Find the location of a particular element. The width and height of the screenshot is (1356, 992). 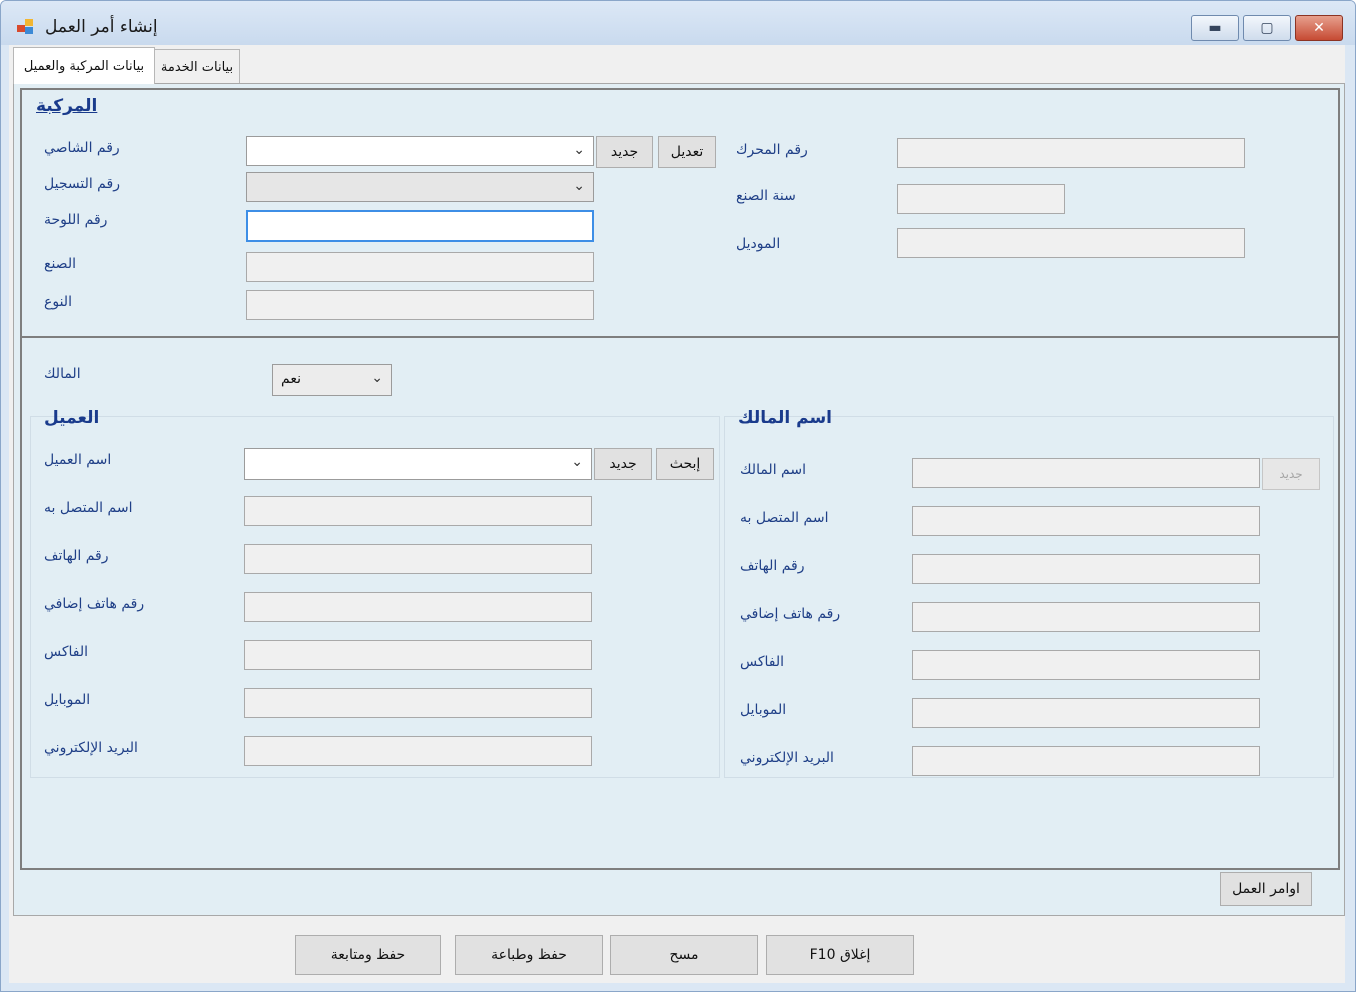

window-title: إنشاء أمر العمل is located at coordinates (101, 27).